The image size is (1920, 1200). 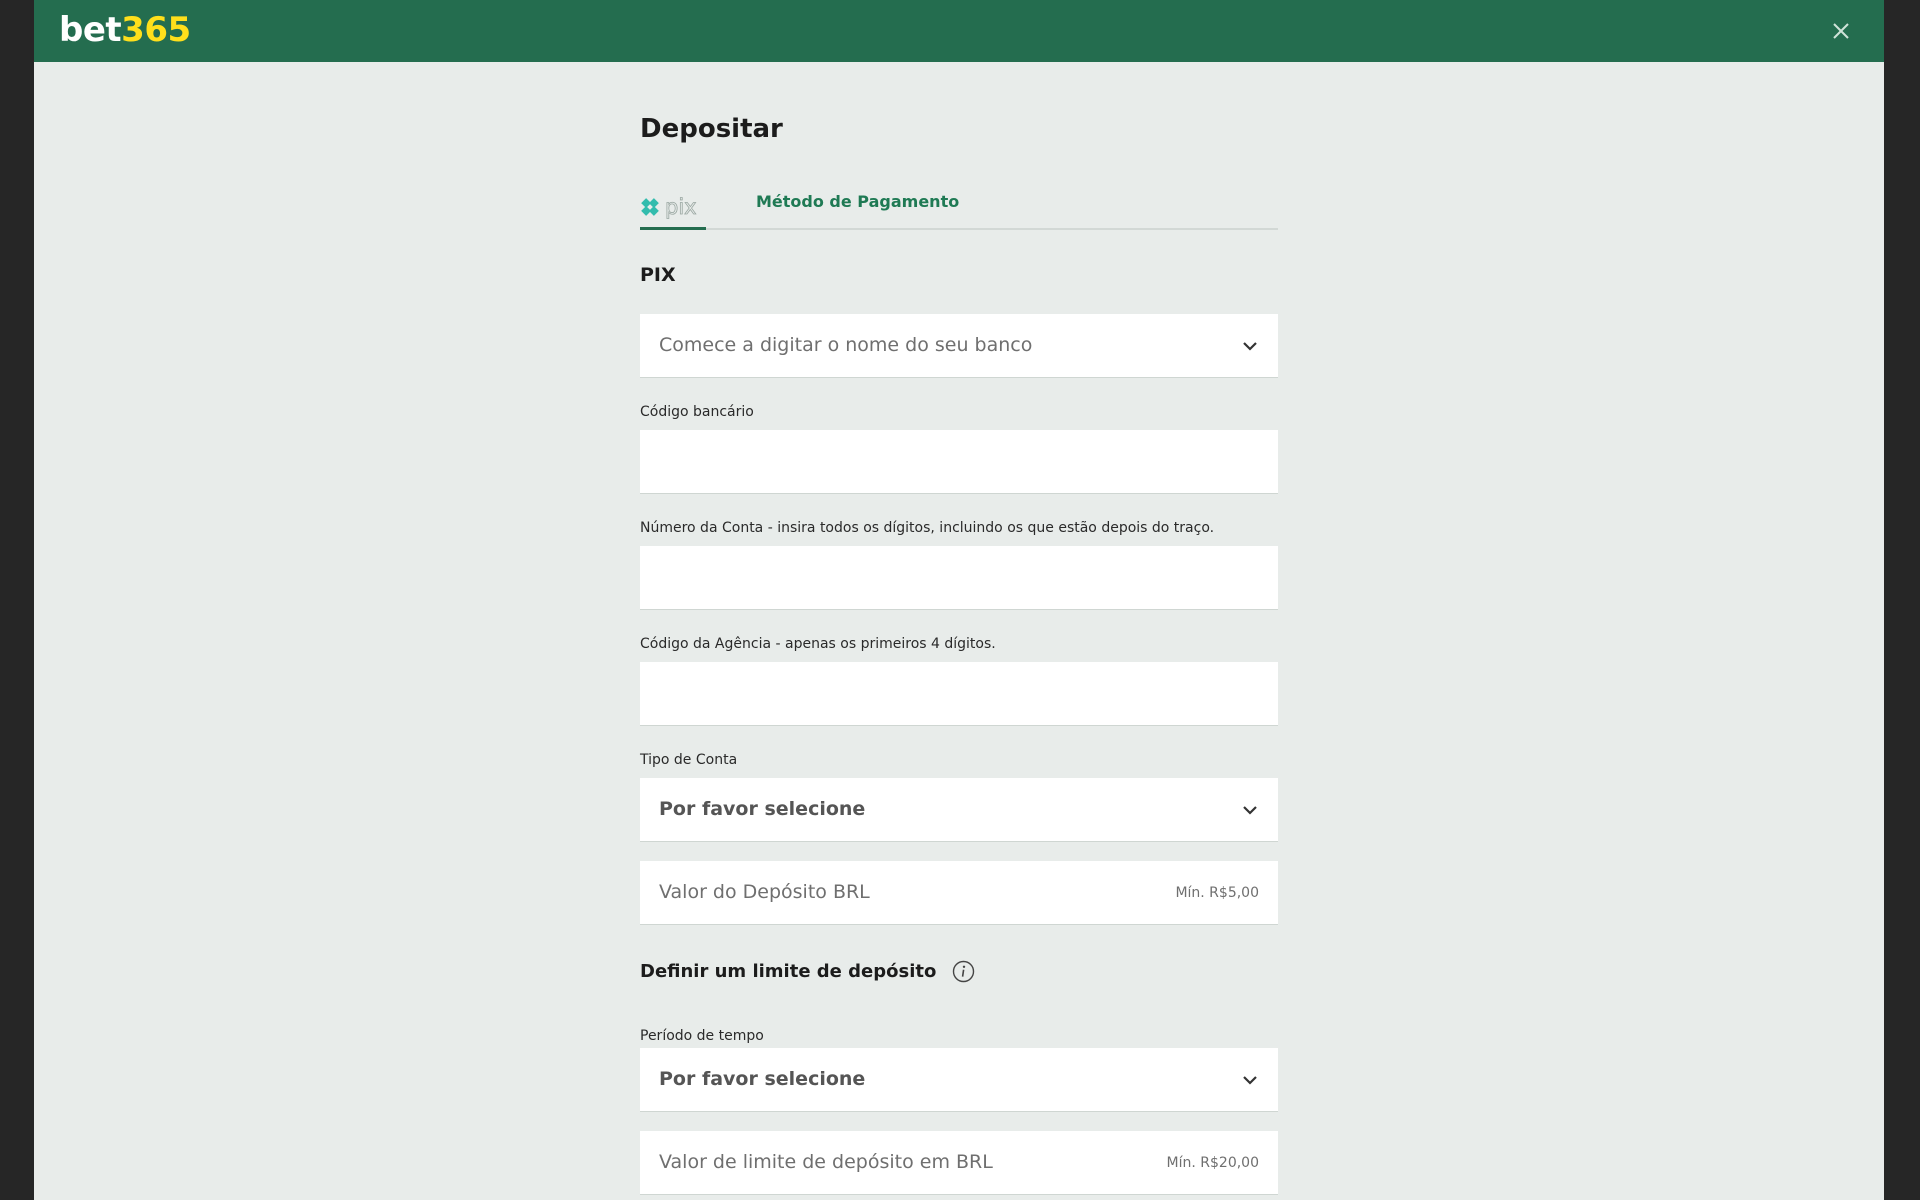 I want to click on header-bar: bet365, so click(x=959, y=31).